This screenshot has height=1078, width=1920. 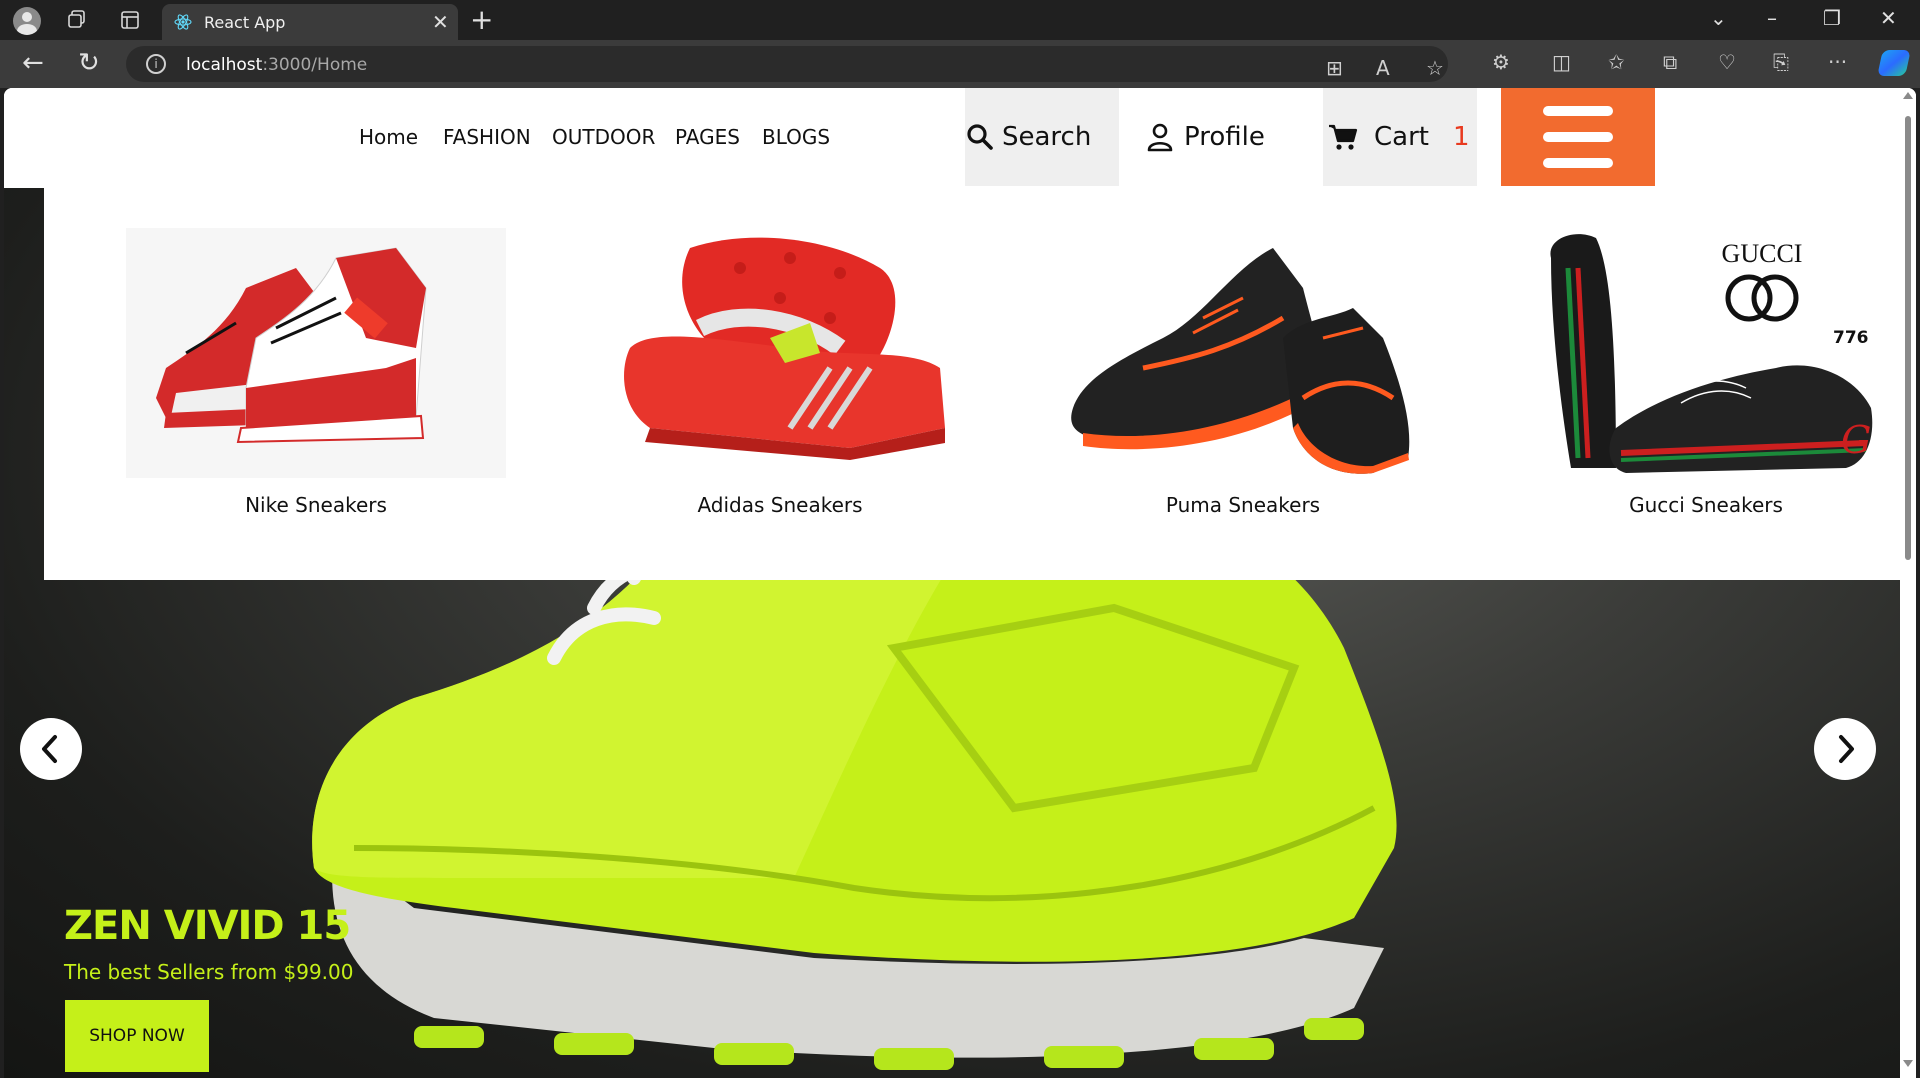 What do you see at coordinates (1908, 338) in the screenshot?
I see `scroll-thumb` at bounding box center [1908, 338].